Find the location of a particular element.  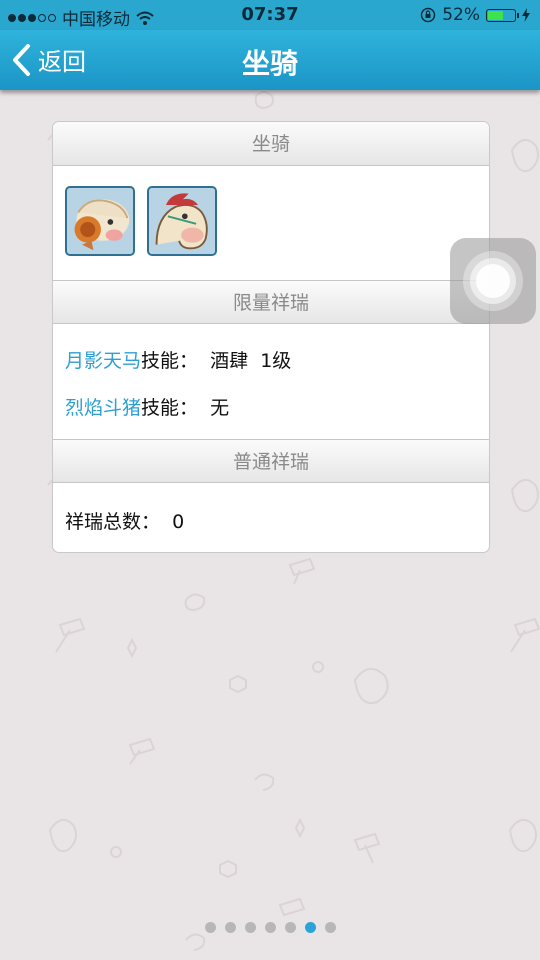

page-indicator is located at coordinates (270, 927).